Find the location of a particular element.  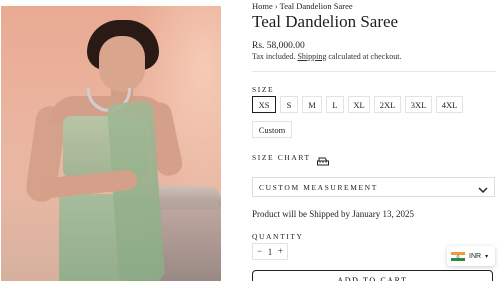

ruler-icon is located at coordinates (322, 159).